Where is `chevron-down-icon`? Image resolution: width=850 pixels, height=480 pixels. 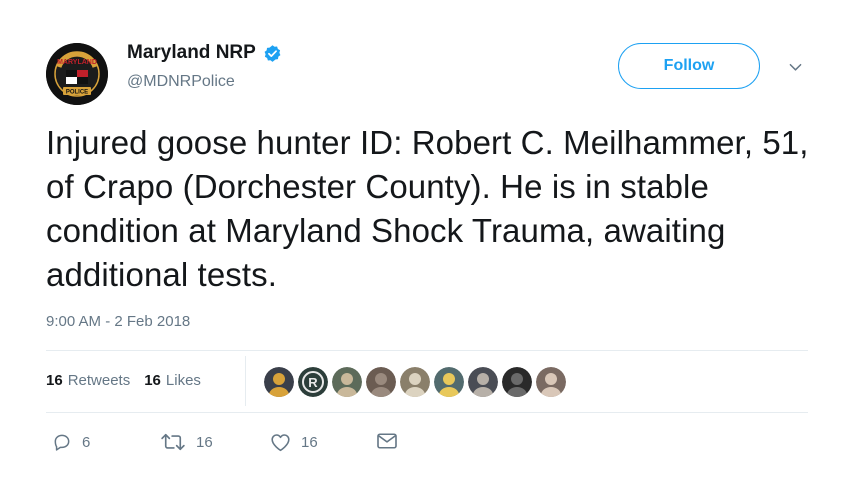
chevron-down-icon is located at coordinates (795, 67).